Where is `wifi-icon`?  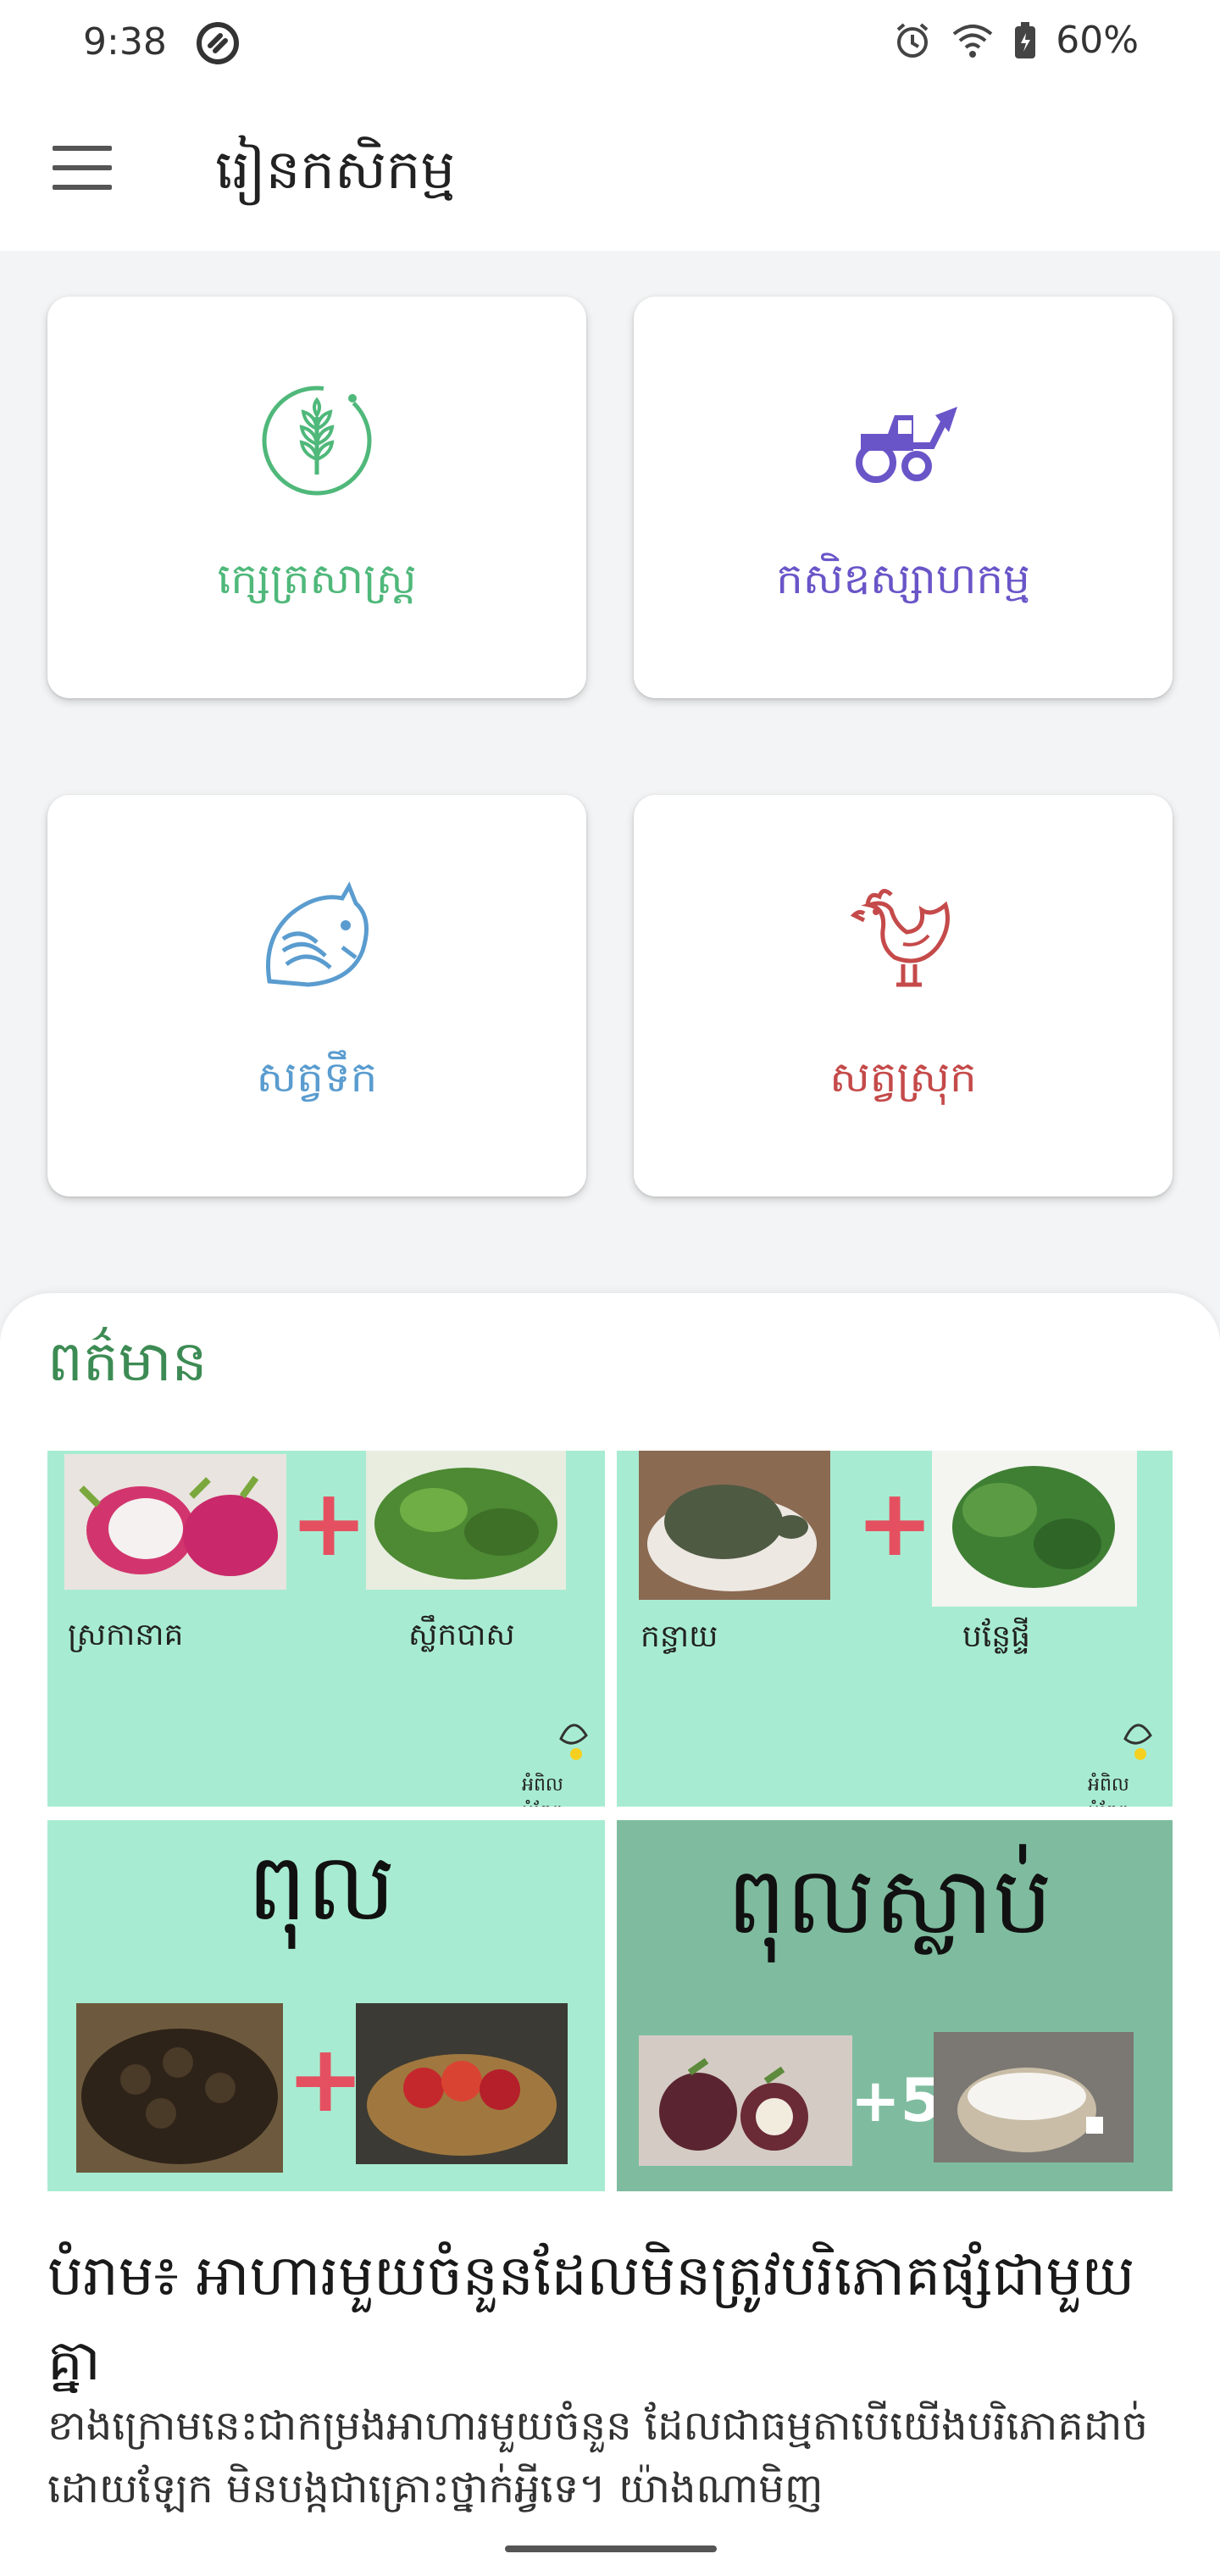
wifi-icon is located at coordinates (972, 41).